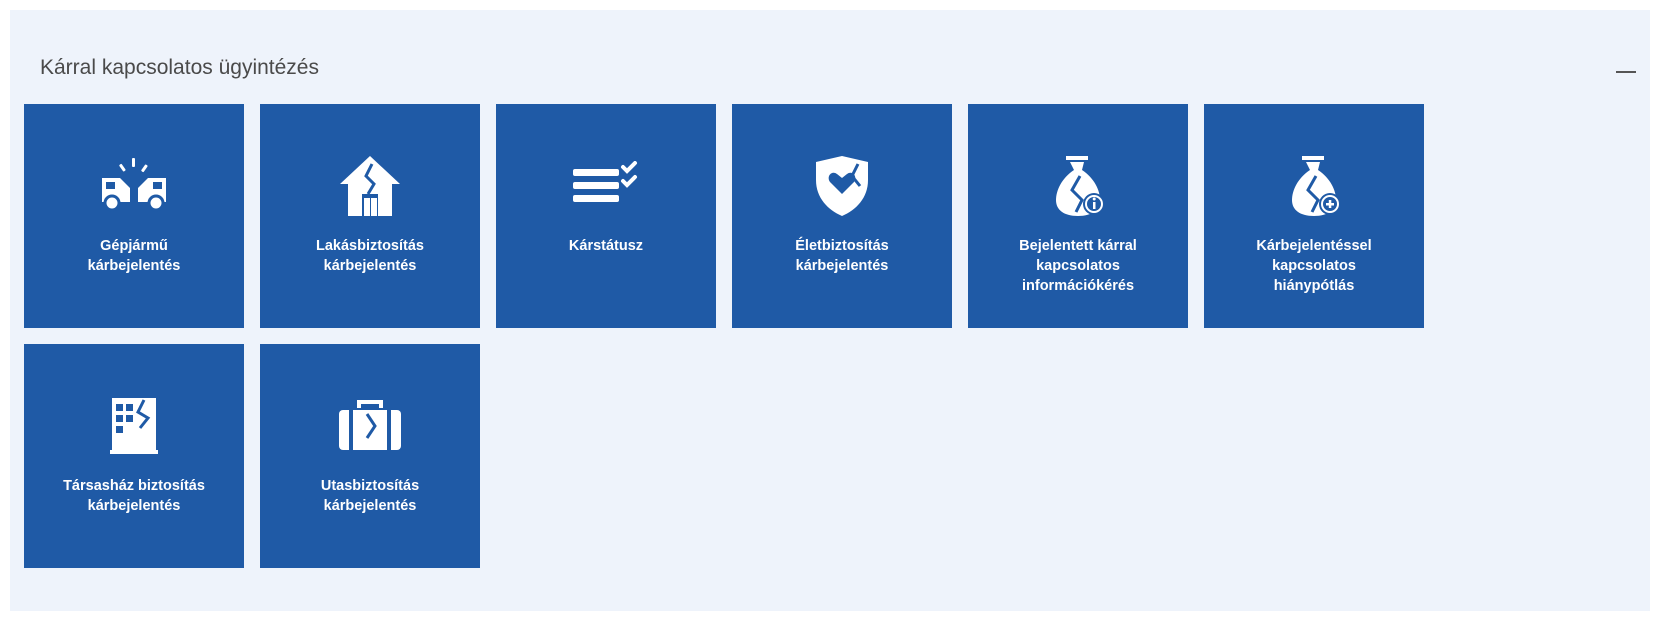  I want to click on tile-life-claim: Életbiztosítás kárbejelentés, so click(842, 216).